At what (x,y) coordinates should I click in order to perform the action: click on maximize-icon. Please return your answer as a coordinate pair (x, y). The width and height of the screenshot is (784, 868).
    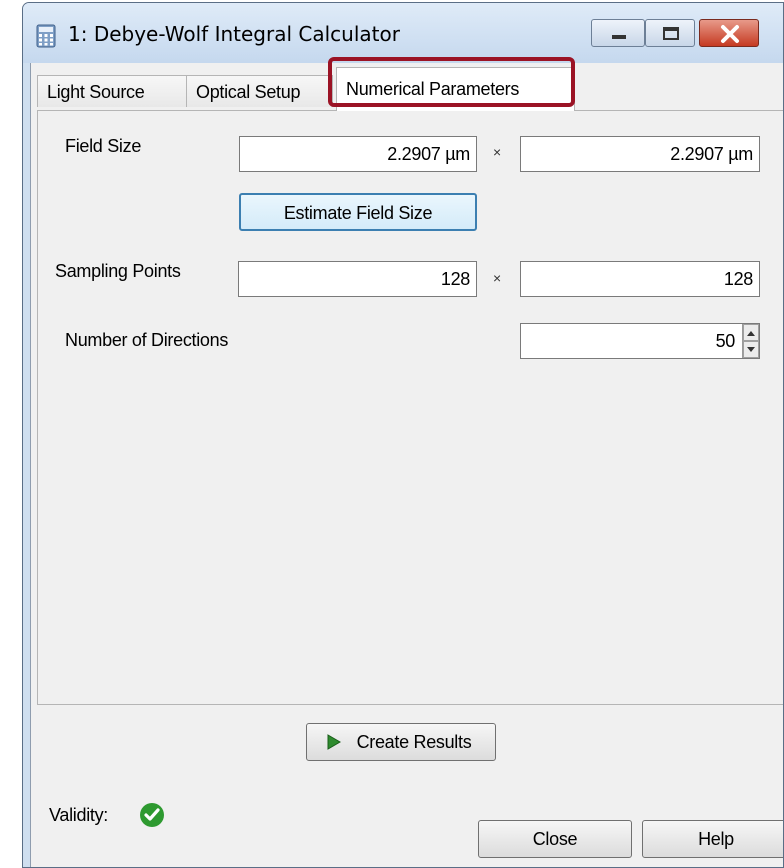
    Looking at the image, I should click on (671, 33).